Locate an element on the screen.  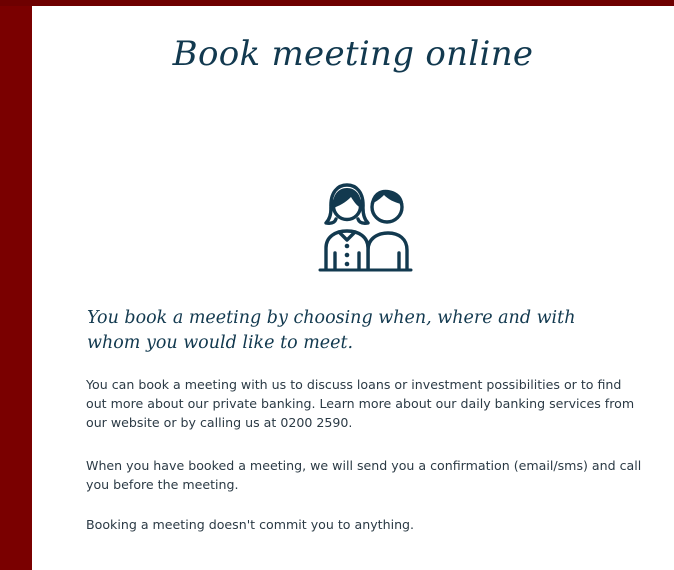
man-figure is located at coordinates (387, 230).